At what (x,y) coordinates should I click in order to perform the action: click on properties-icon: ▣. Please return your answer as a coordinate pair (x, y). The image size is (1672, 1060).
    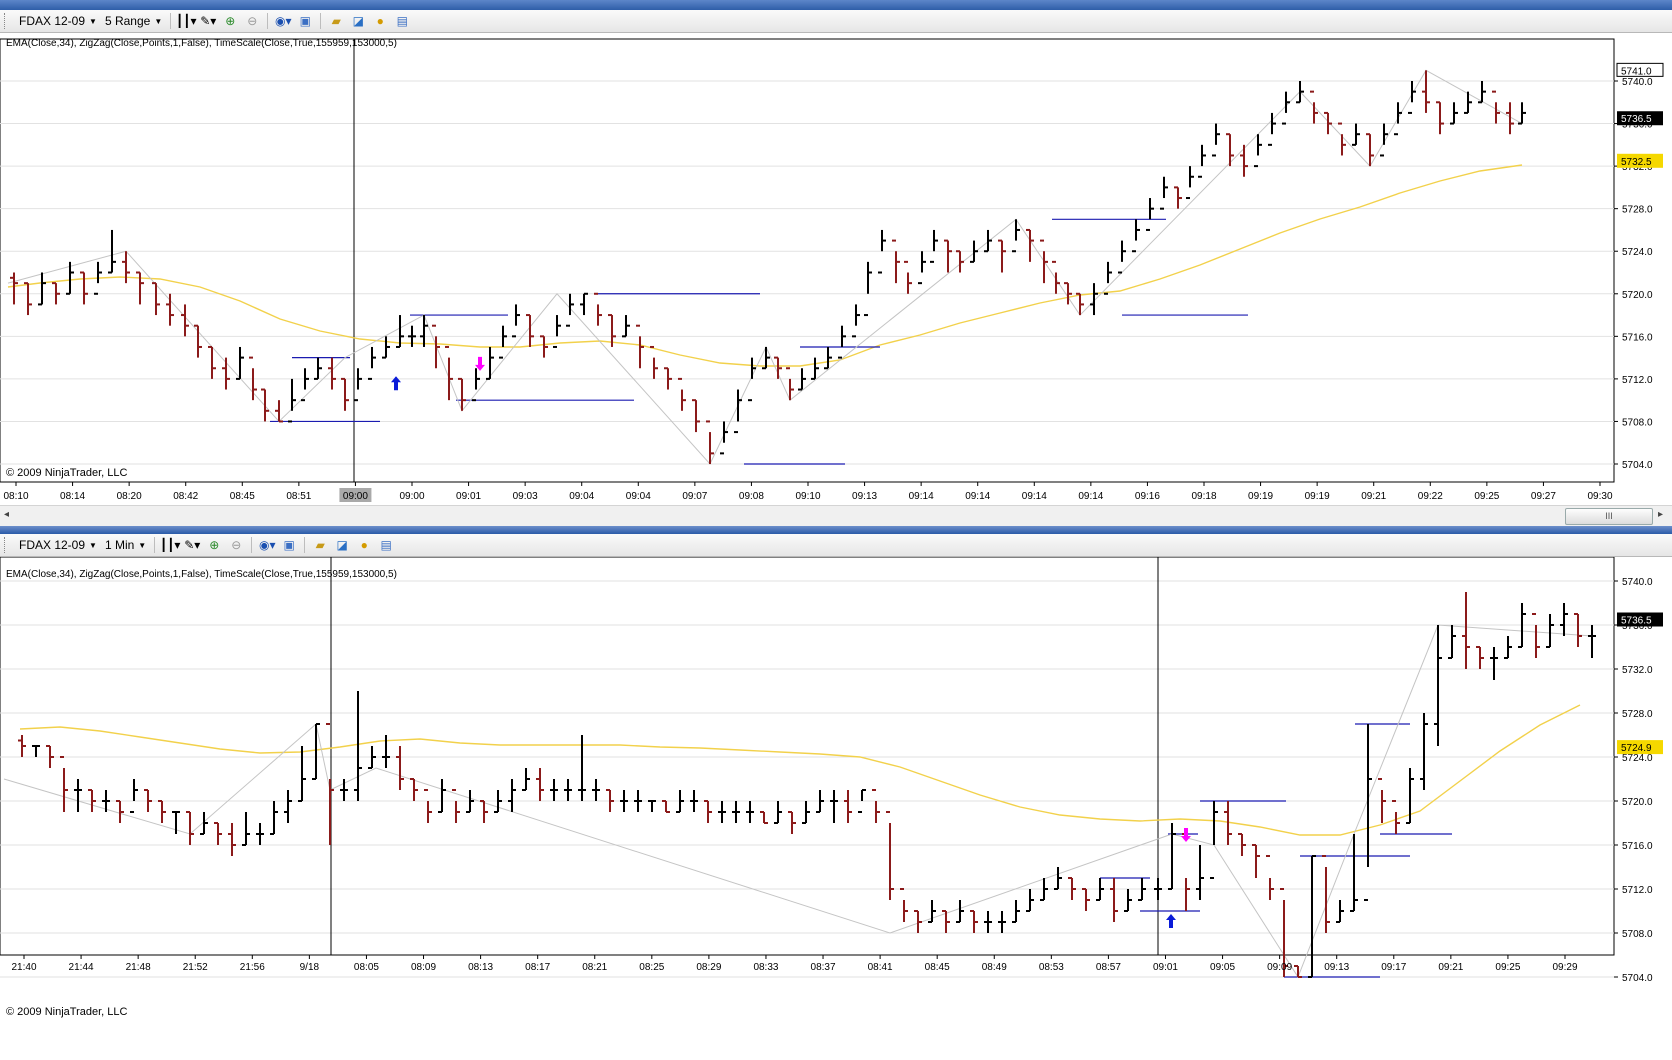
    Looking at the image, I should click on (289, 545).